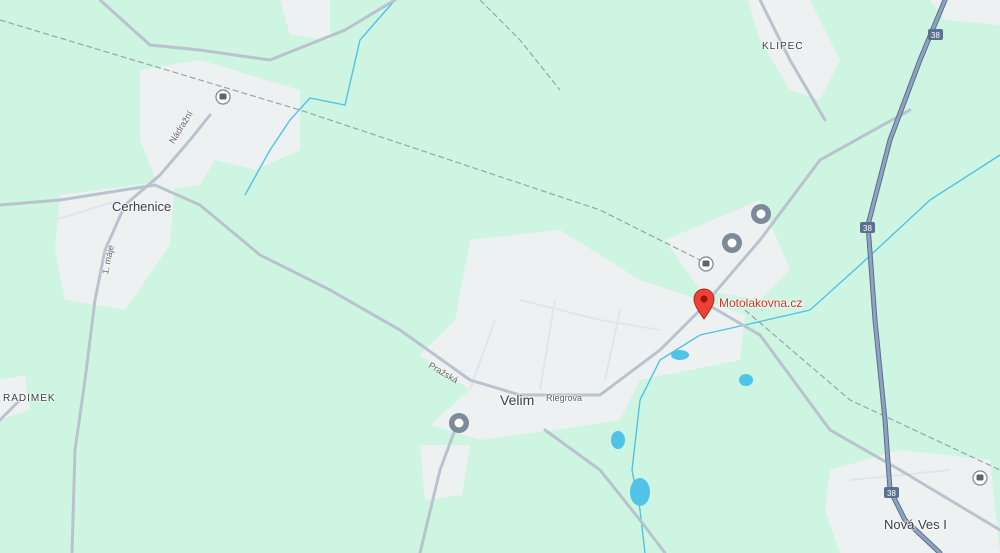  I want to click on place-label: Motolakovna.cz, so click(760, 303).